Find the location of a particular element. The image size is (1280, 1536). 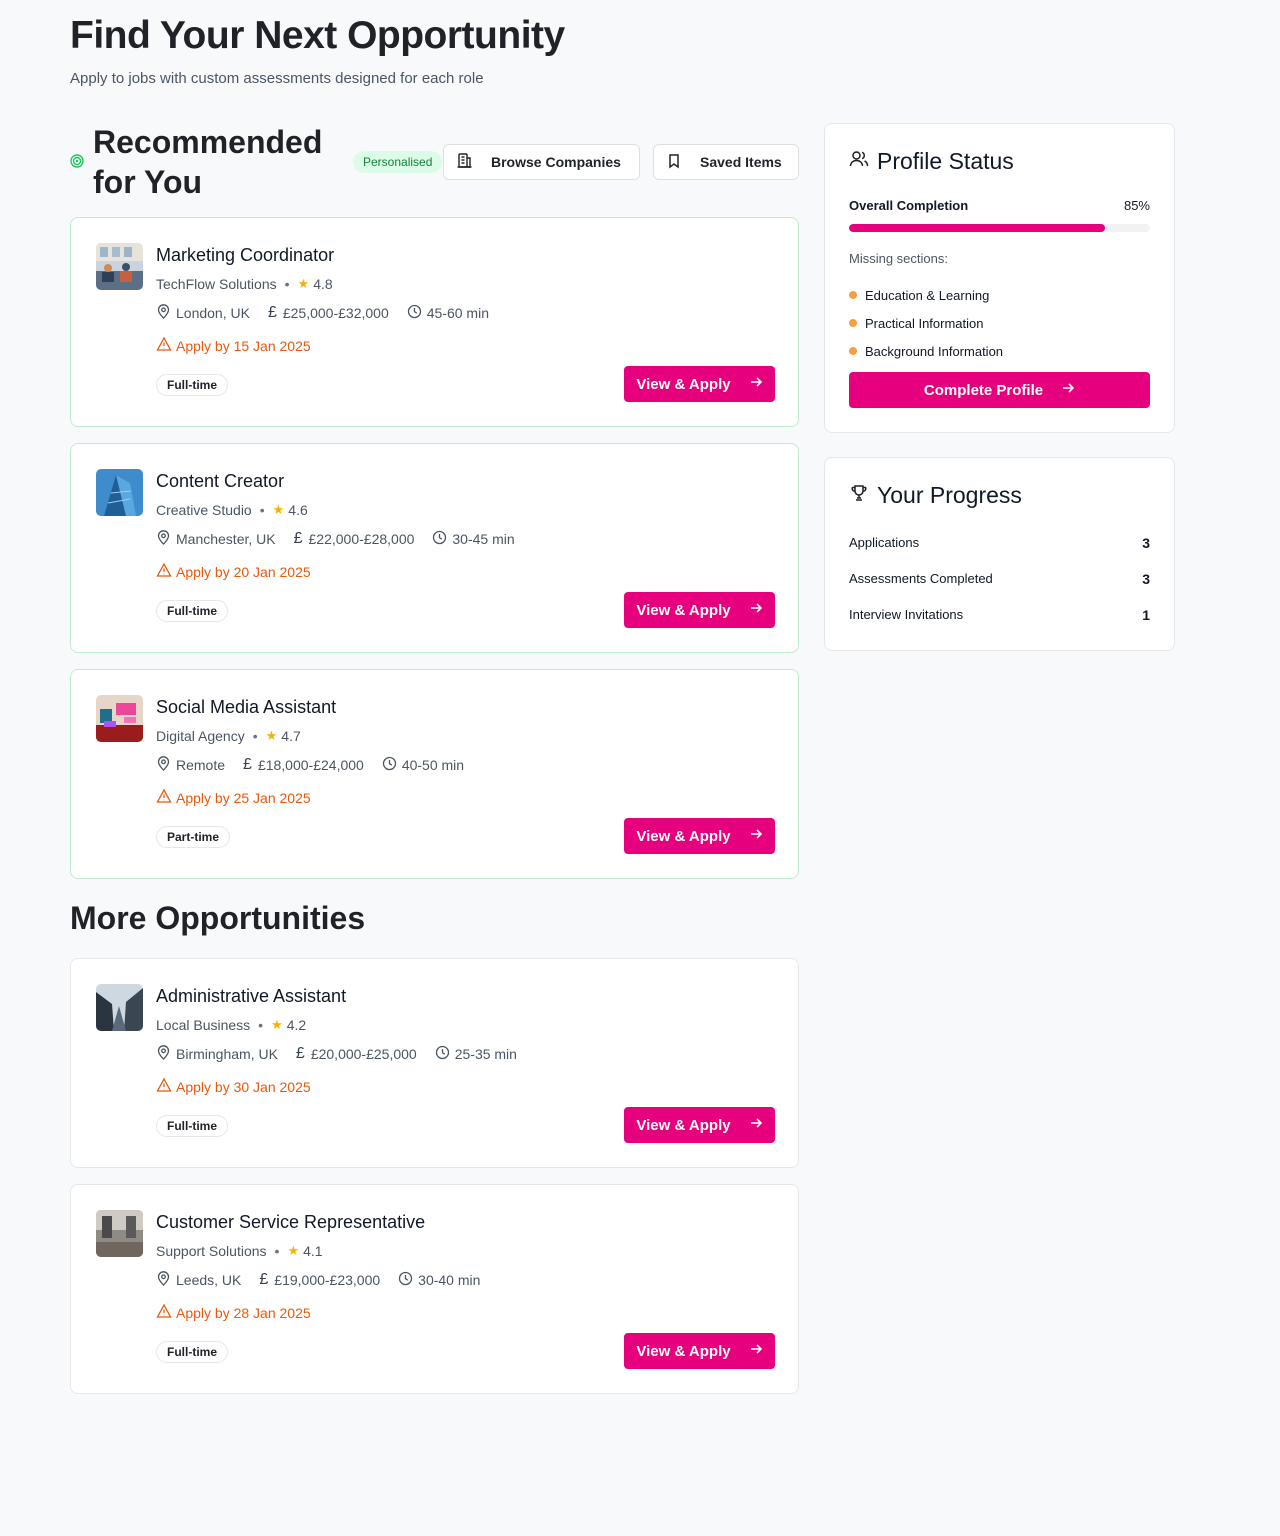

saved-items-label: Saved Items is located at coordinates (741, 162).